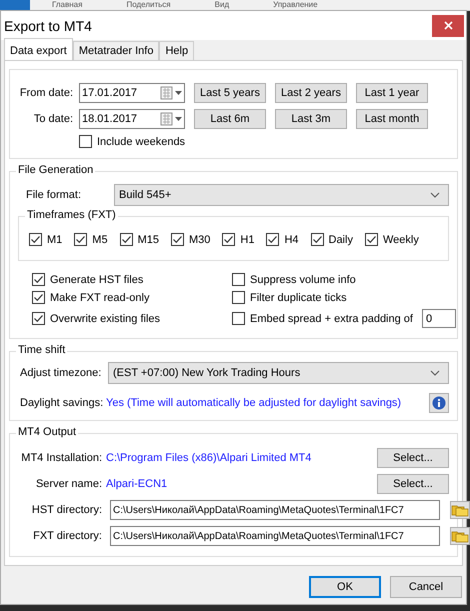 Image resolution: width=470 pixels, height=611 pixels. I want to click on group-title: MT4 Output, so click(47, 432).